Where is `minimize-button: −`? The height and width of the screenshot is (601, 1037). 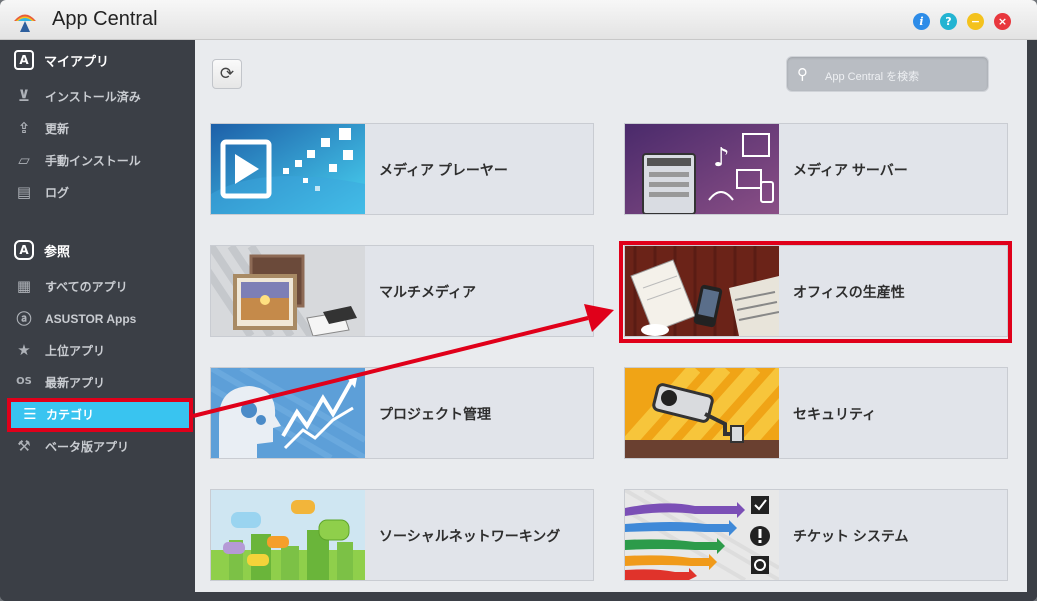 minimize-button: − is located at coordinates (975, 21).